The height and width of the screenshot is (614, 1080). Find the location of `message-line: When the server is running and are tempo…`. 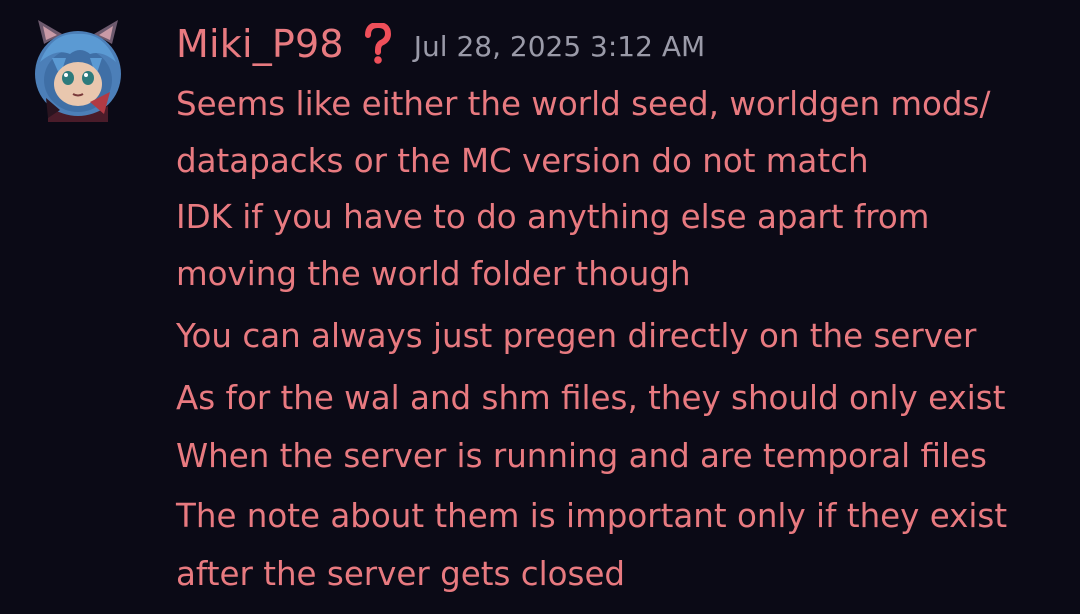

message-line: When the server is running and are tempo… is located at coordinates (581, 456).